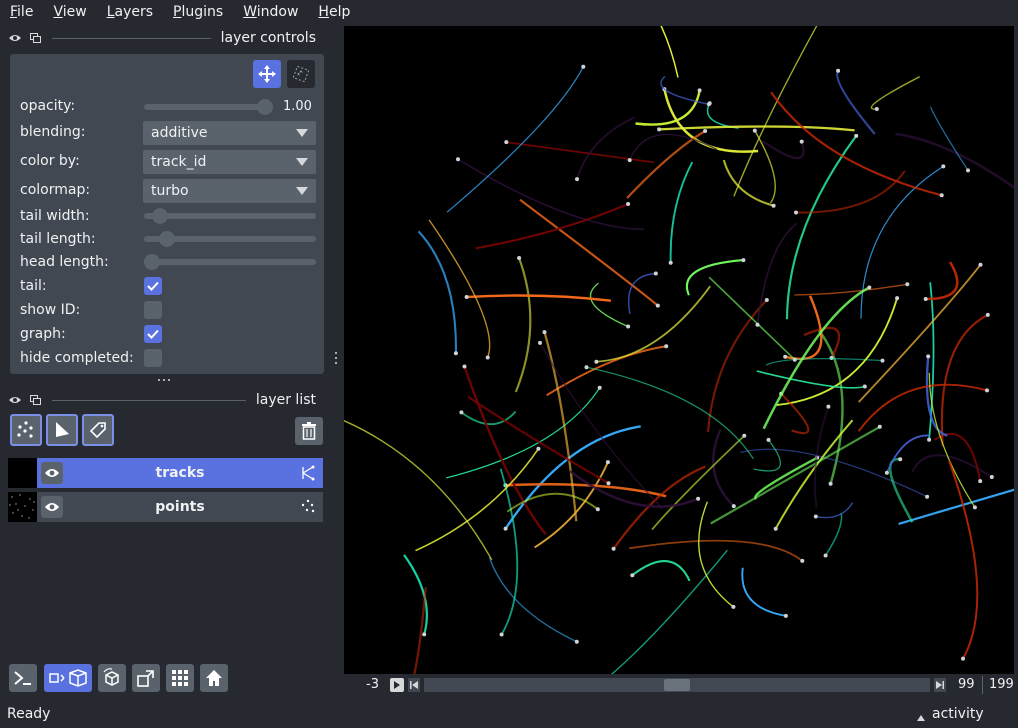 This screenshot has width=1018, height=728. What do you see at coordinates (230, 216) in the screenshot?
I see `tail-width-slider` at bounding box center [230, 216].